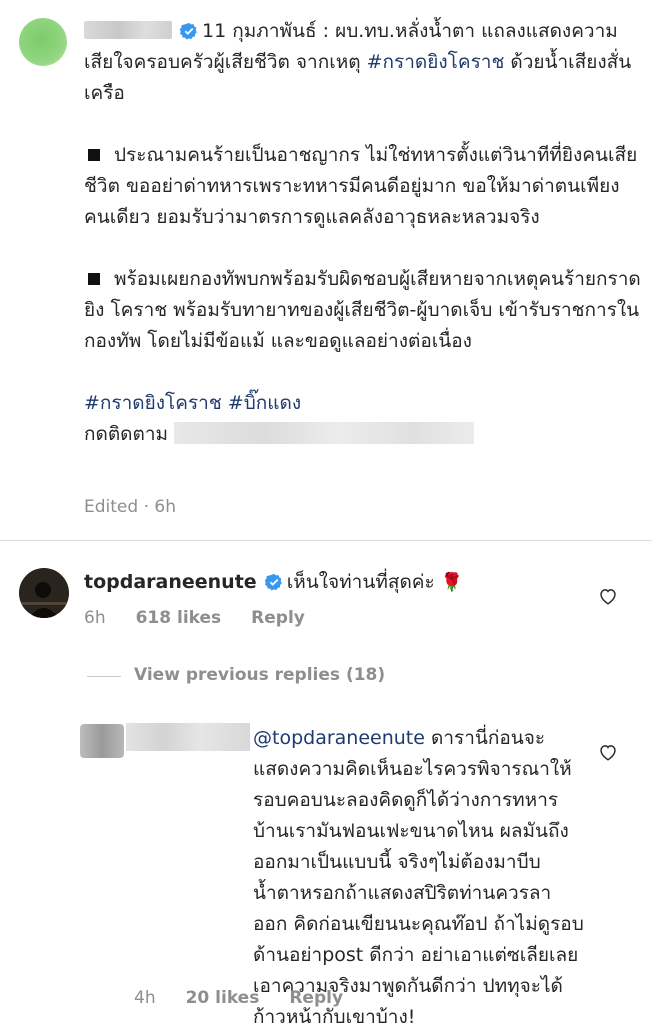 The height and width of the screenshot is (1033, 652). I want to click on comment-1-username: topdaraneenute, so click(170, 582).